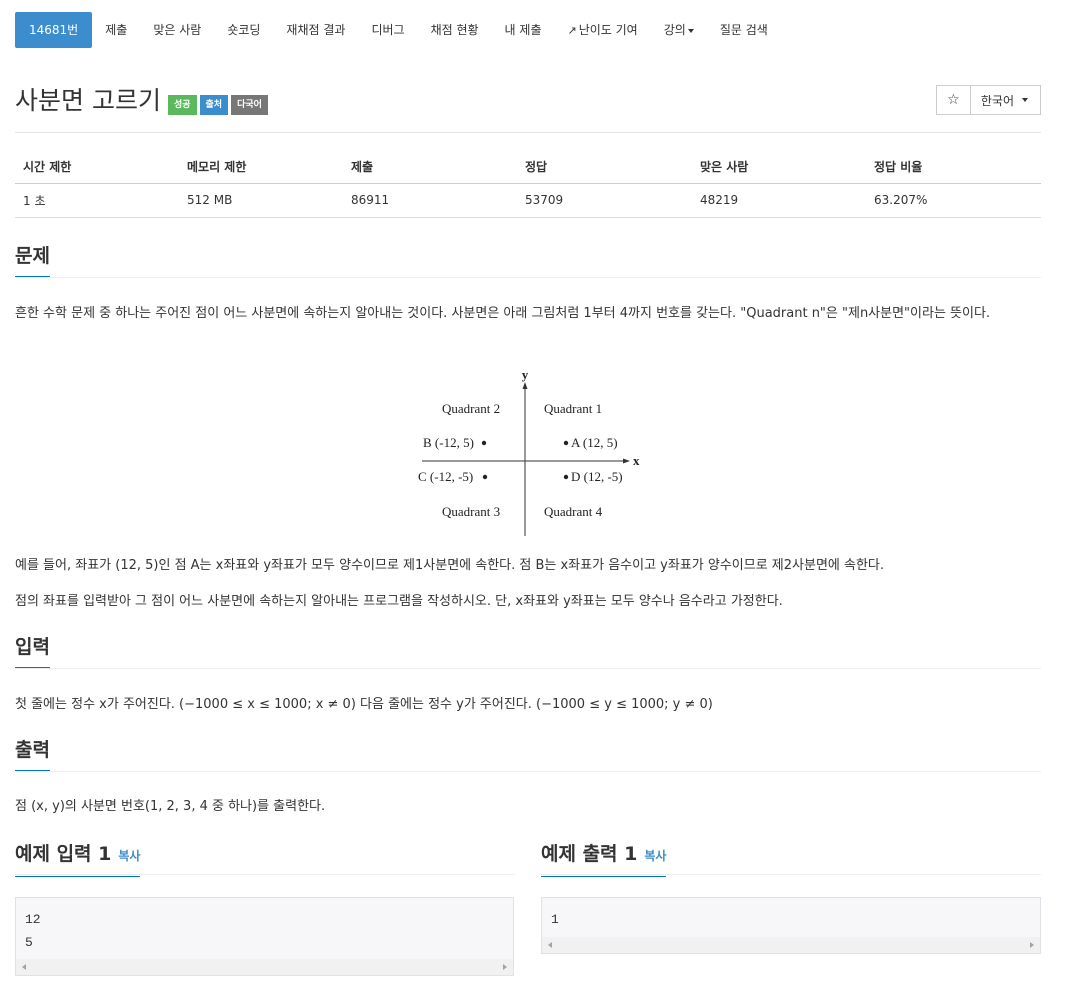 This screenshot has width=1071, height=995. I want to click on output-description: 점 (x, y)의 사분면 번호(1, 2, 3, 4 중 하나)를 출력한다., so click(170, 806).